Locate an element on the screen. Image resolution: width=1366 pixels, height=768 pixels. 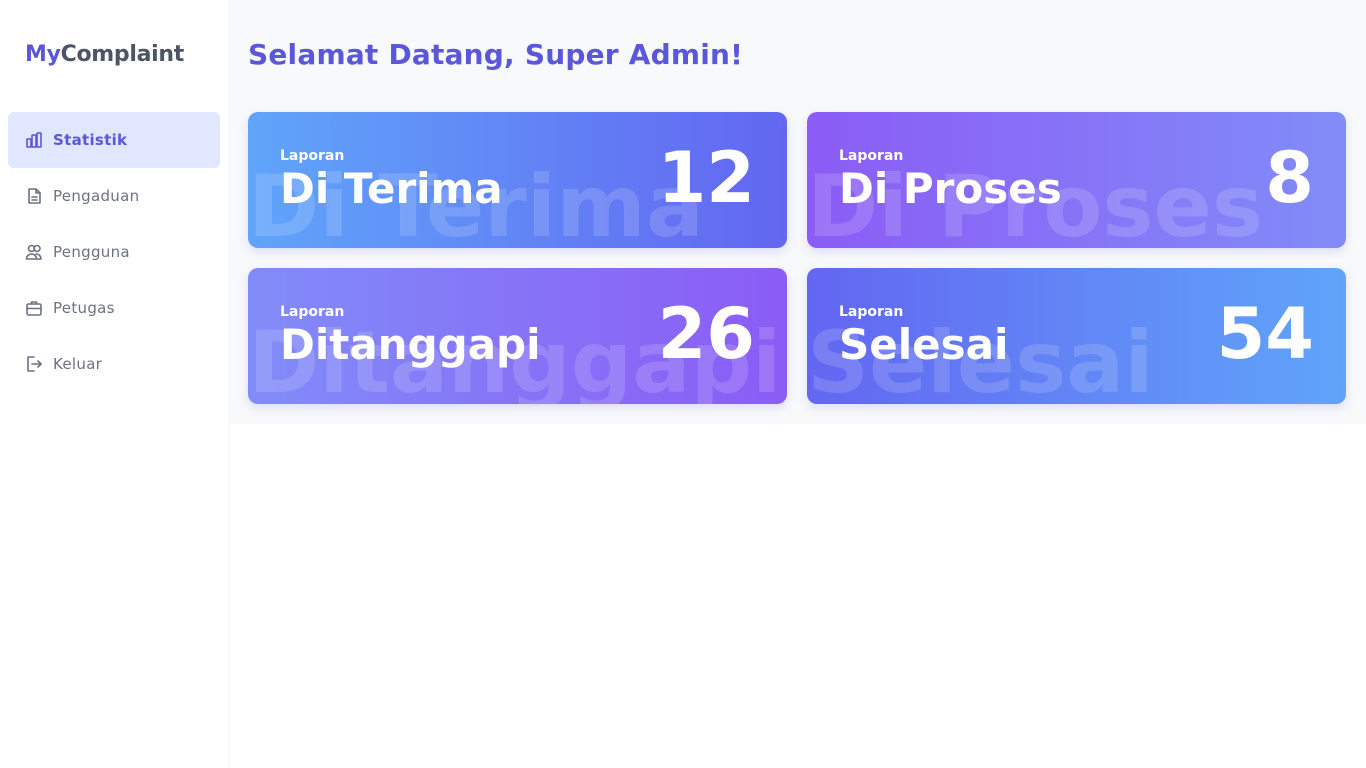
sidebar-item-pengguna: Pengguna is located at coordinates (114, 252).